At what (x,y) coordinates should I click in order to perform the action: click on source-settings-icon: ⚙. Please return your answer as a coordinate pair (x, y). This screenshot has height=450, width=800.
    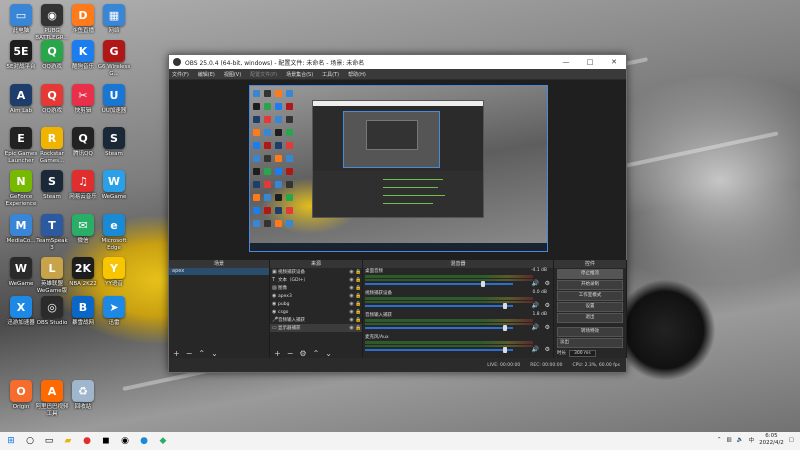
    Looking at the image, I should click on (302, 353).